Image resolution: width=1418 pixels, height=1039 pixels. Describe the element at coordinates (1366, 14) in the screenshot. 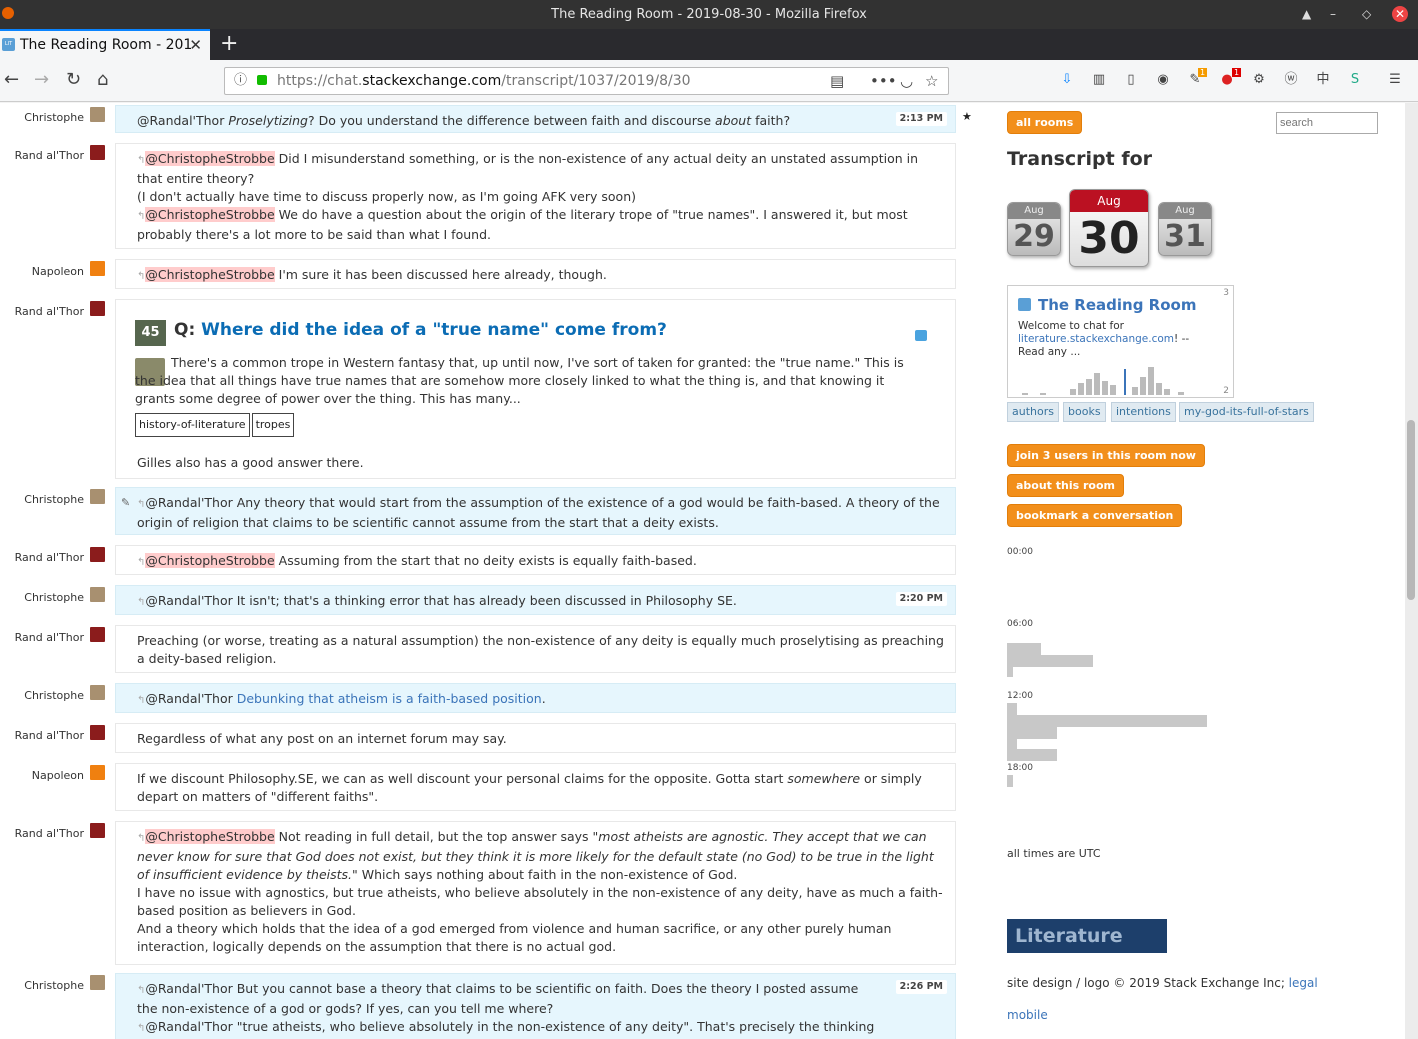

I see `restore-icon: ◇` at that location.